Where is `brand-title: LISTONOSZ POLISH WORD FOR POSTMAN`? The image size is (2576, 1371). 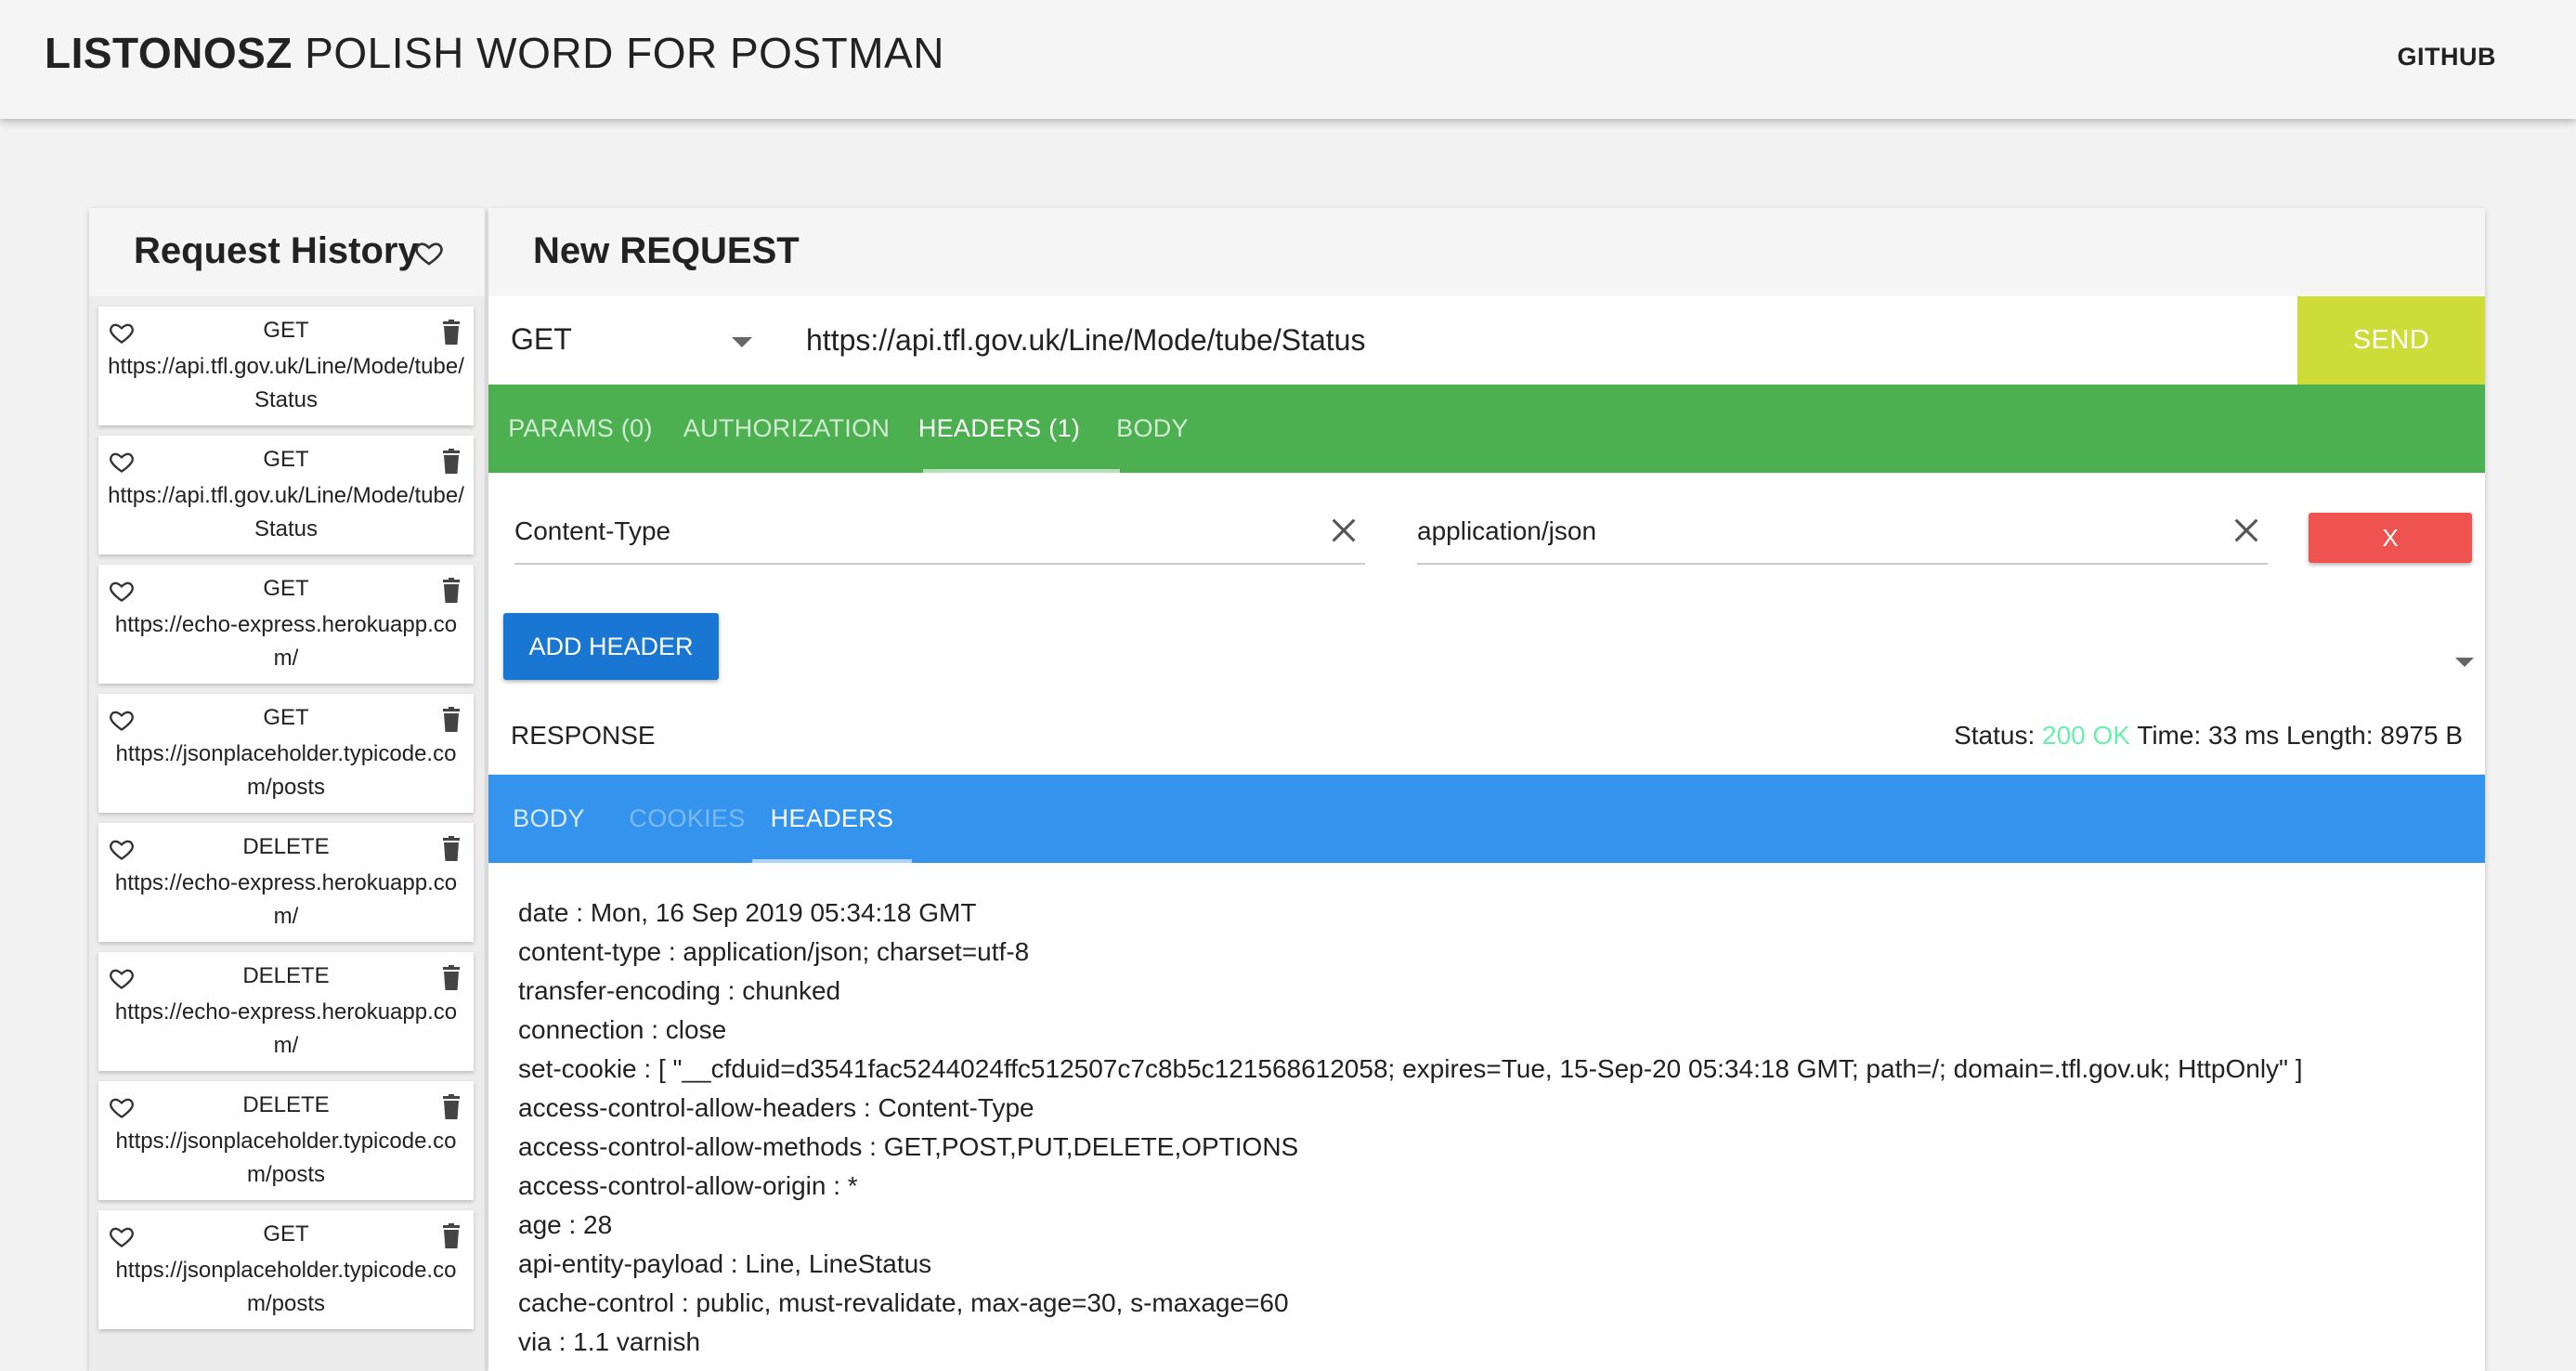
brand-title: LISTONOSZ POLISH WORD FOR POSTMAN is located at coordinates (495, 53).